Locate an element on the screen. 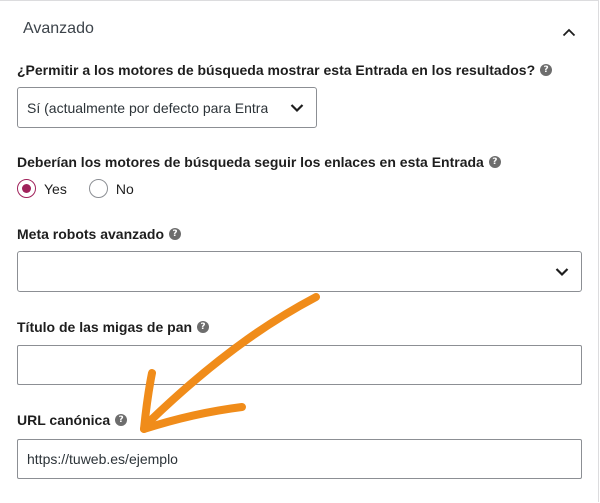 This screenshot has height=503, width=600. meta-robots-label-text: Meta robots avanzado is located at coordinates (91, 234).